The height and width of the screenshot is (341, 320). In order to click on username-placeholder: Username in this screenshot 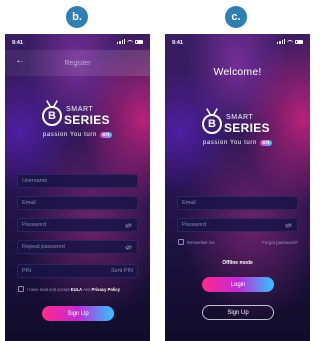, I will do `click(35, 181)`.